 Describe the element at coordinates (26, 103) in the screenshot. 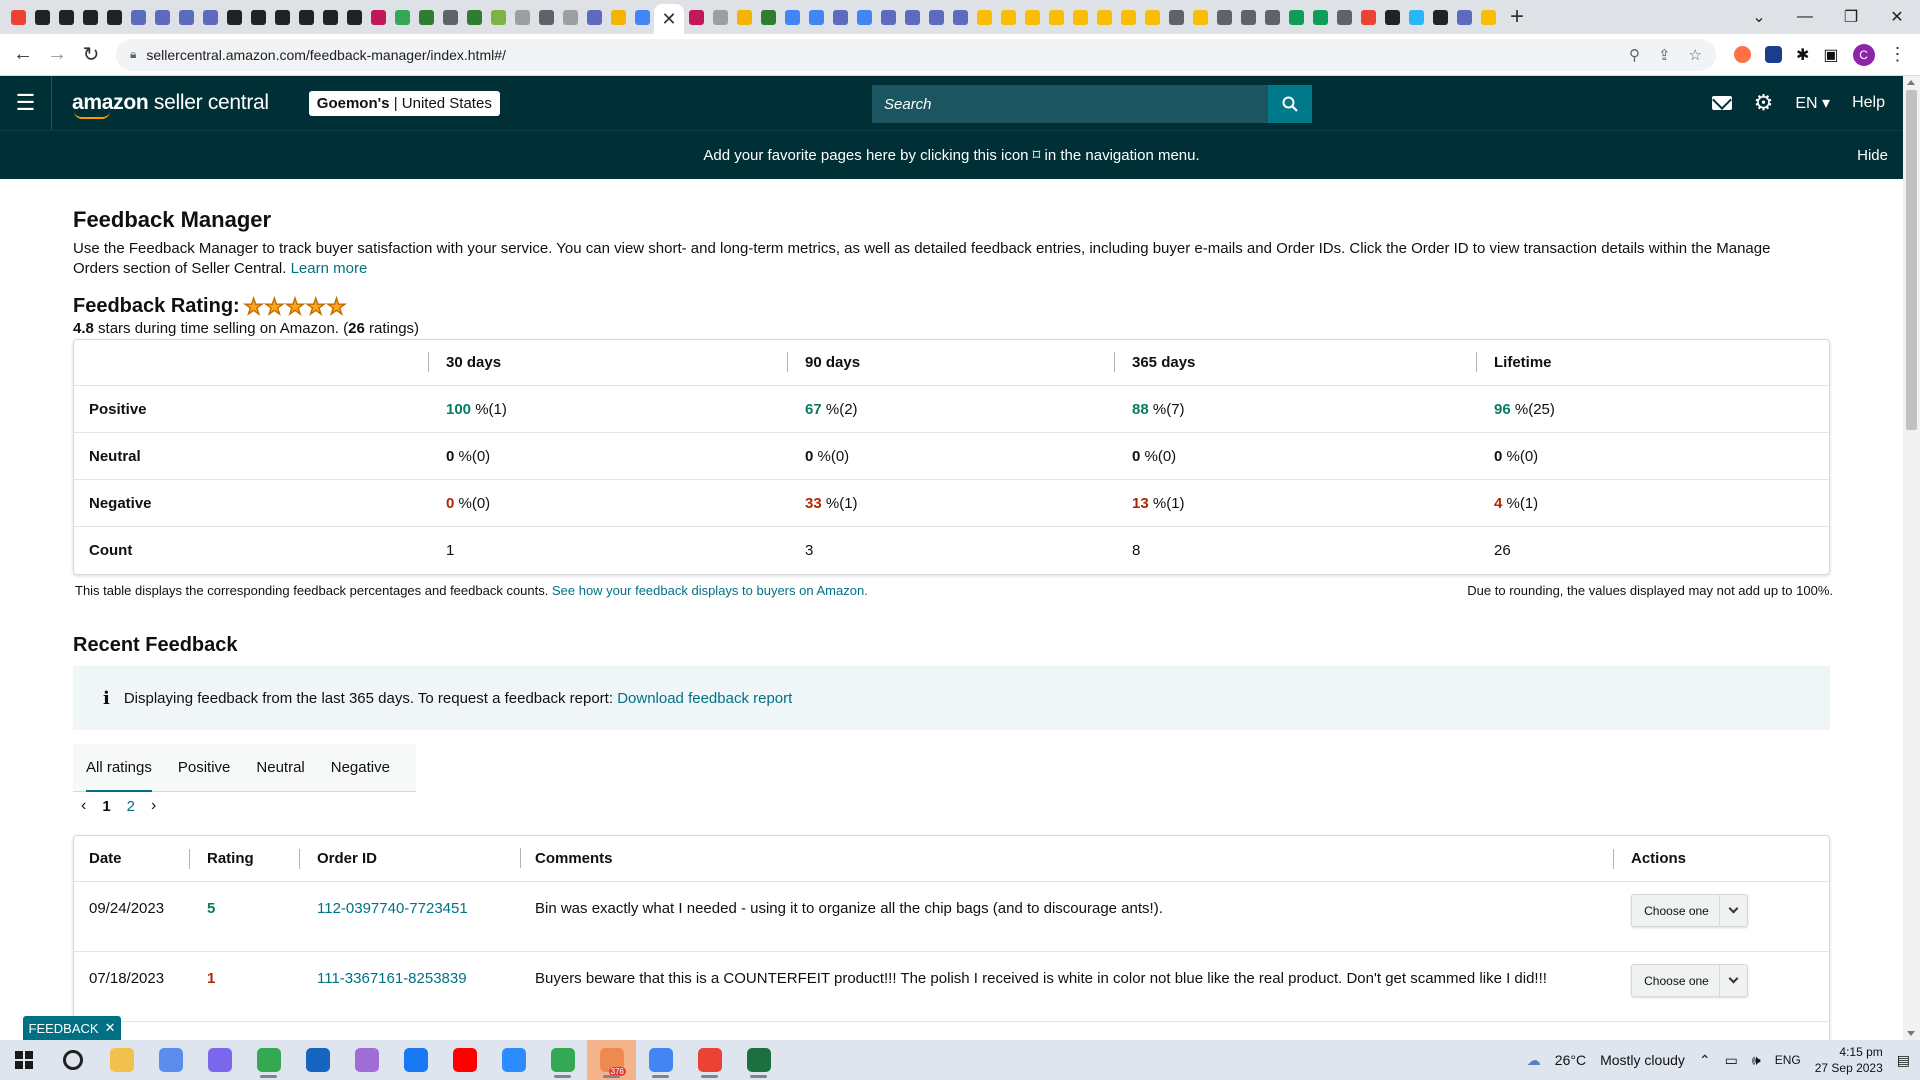

I see `hamburger-menu-icon: ☰` at that location.